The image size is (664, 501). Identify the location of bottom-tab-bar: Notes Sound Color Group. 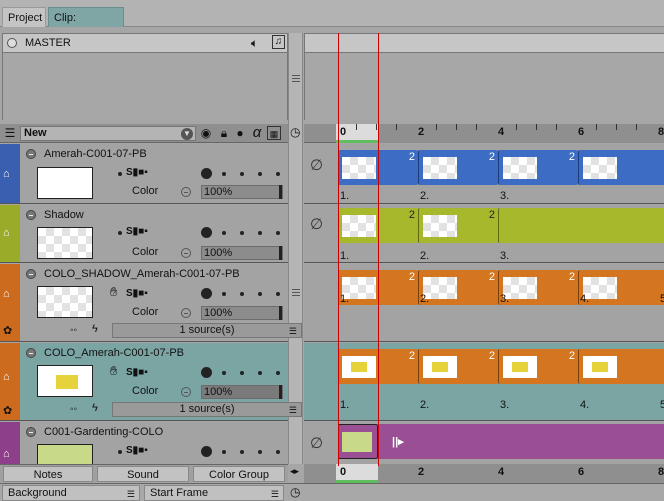
(144, 473).